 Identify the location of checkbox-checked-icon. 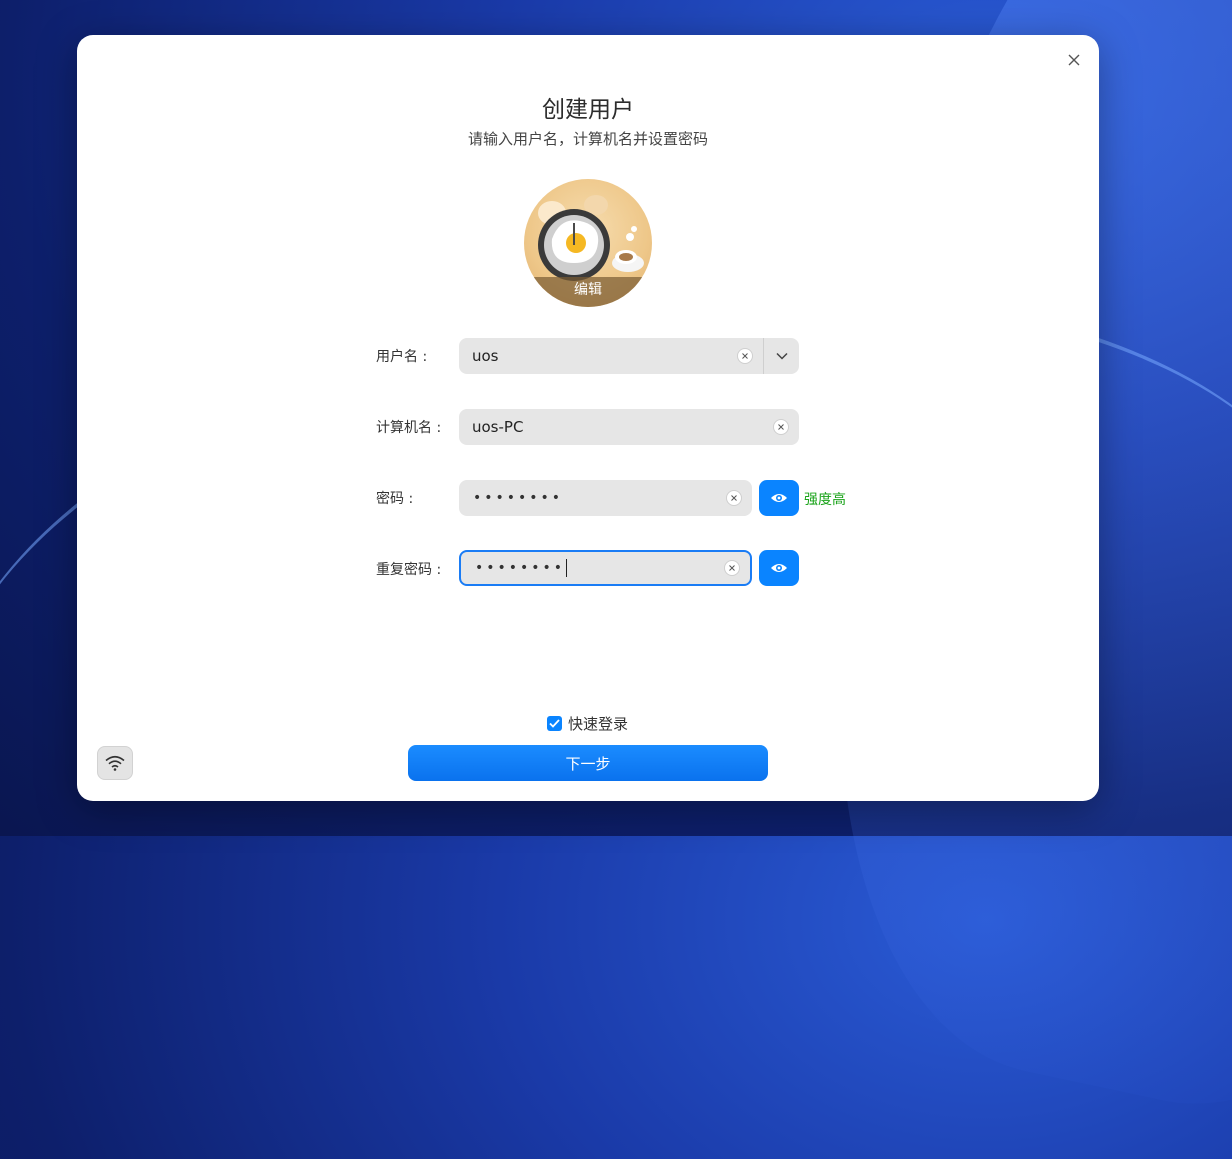
(554, 723).